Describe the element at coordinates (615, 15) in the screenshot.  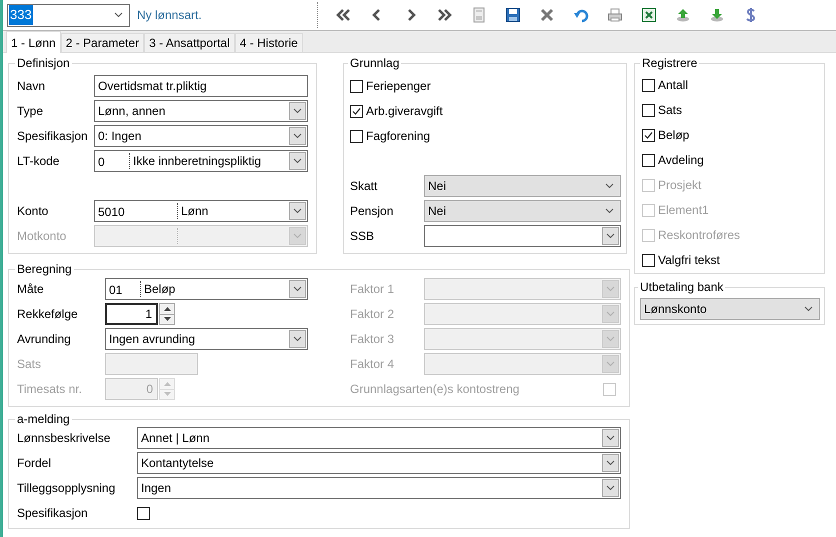
I see `print-icon` at that location.